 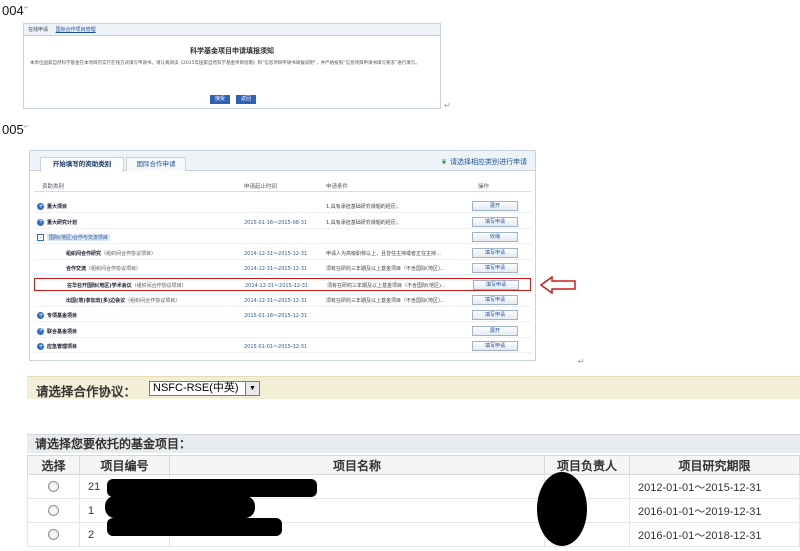 What do you see at coordinates (282, 186) in the screenshot?
I see `category-table-header: 资助类别 申请起止时间 申请条件 操作` at bounding box center [282, 186].